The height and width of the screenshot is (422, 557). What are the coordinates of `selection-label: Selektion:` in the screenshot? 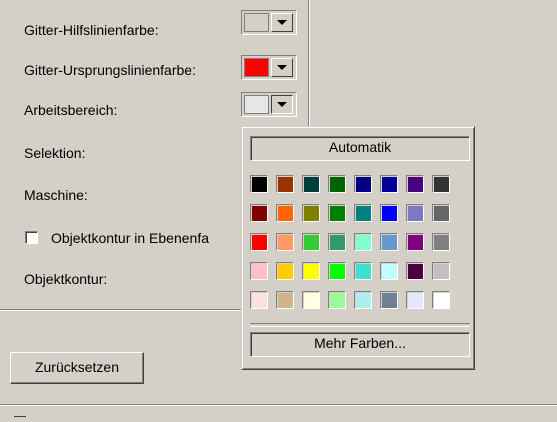 It's located at (55, 153).